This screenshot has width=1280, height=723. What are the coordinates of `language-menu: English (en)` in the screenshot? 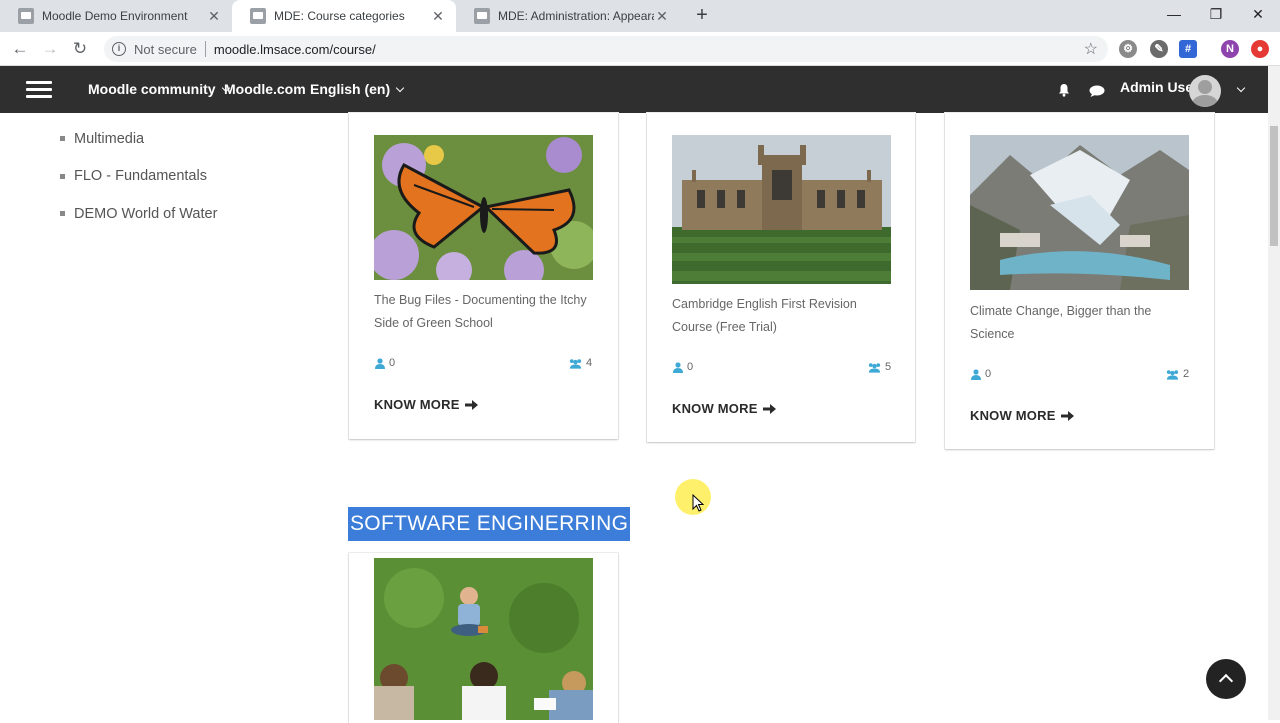 It's located at (357, 89).